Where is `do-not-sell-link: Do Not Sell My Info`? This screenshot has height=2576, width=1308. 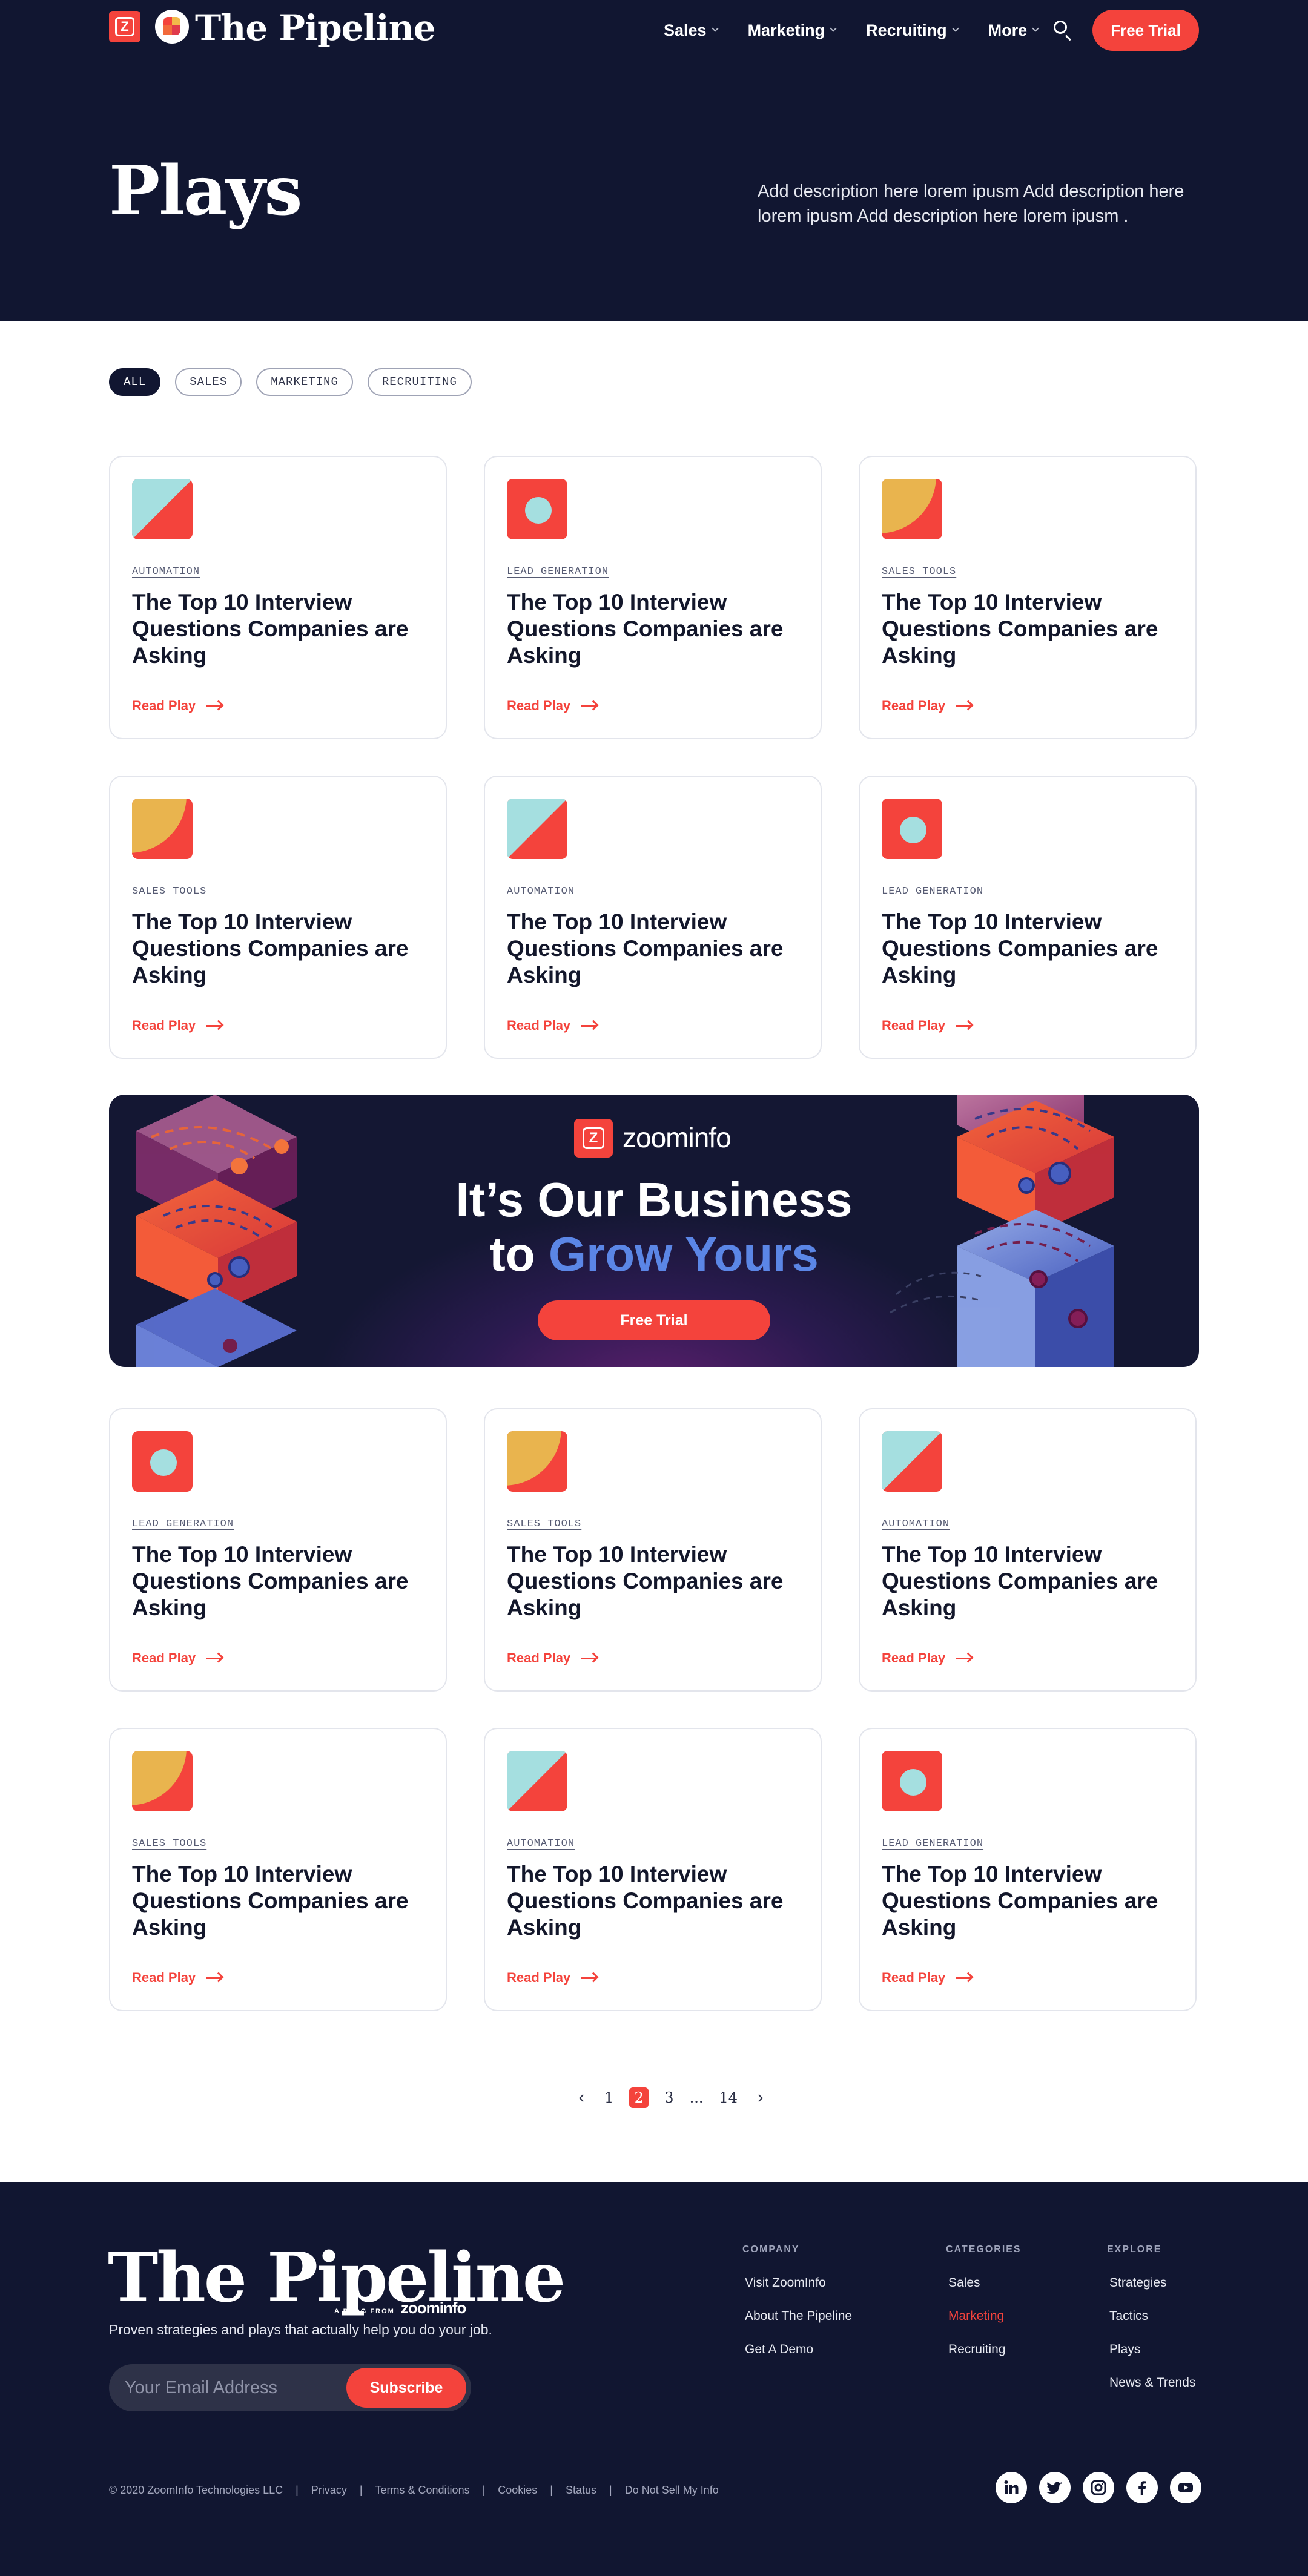
do-not-sell-link: Do Not Sell My Info is located at coordinates (672, 2490).